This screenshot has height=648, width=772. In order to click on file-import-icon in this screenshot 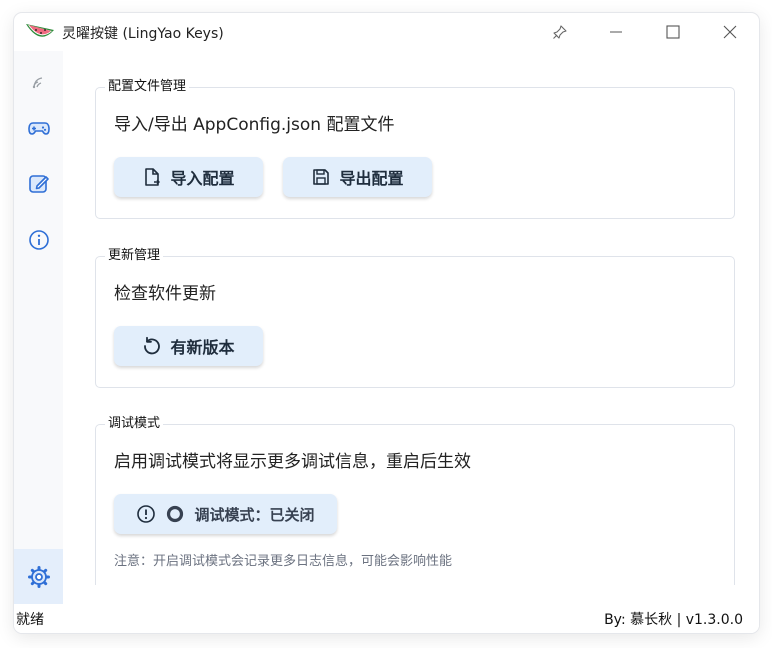, I will do `click(152, 177)`.